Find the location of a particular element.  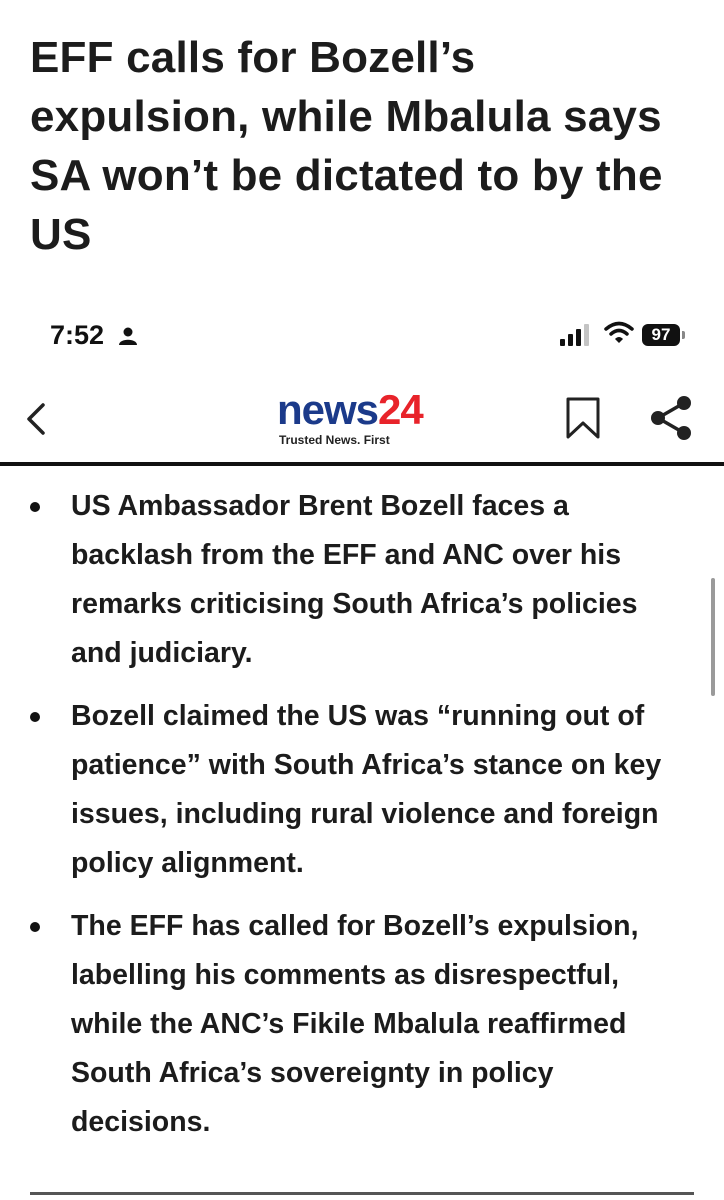

content-divider is located at coordinates (362, 1193).